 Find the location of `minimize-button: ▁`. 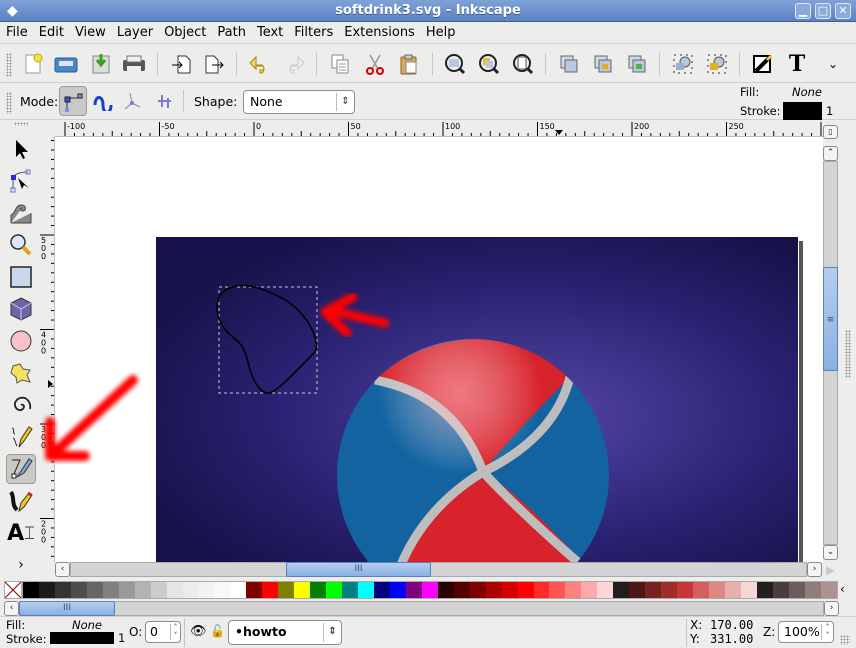

minimize-button: ▁ is located at coordinates (803, 11).